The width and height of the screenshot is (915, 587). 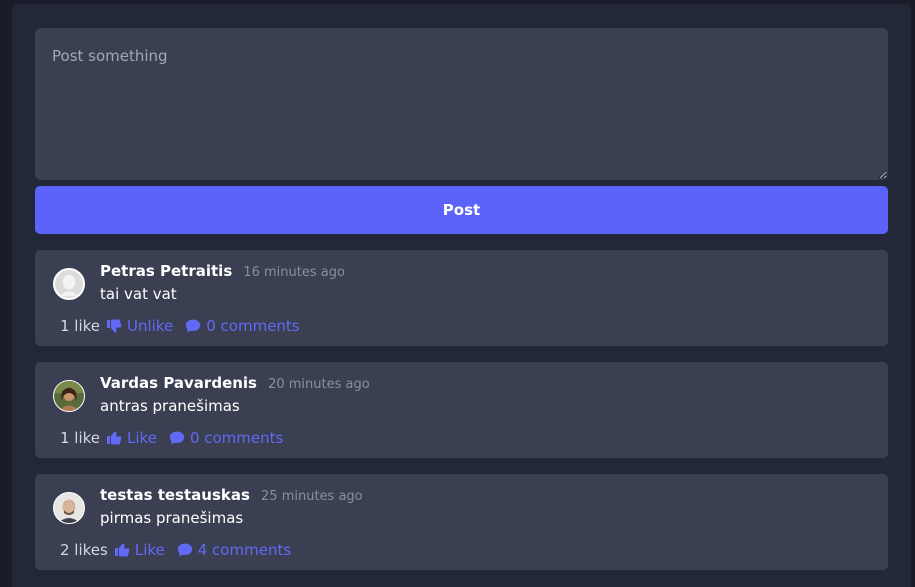 I want to click on post-text: antras pranešimas, so click(x=170, y=406).